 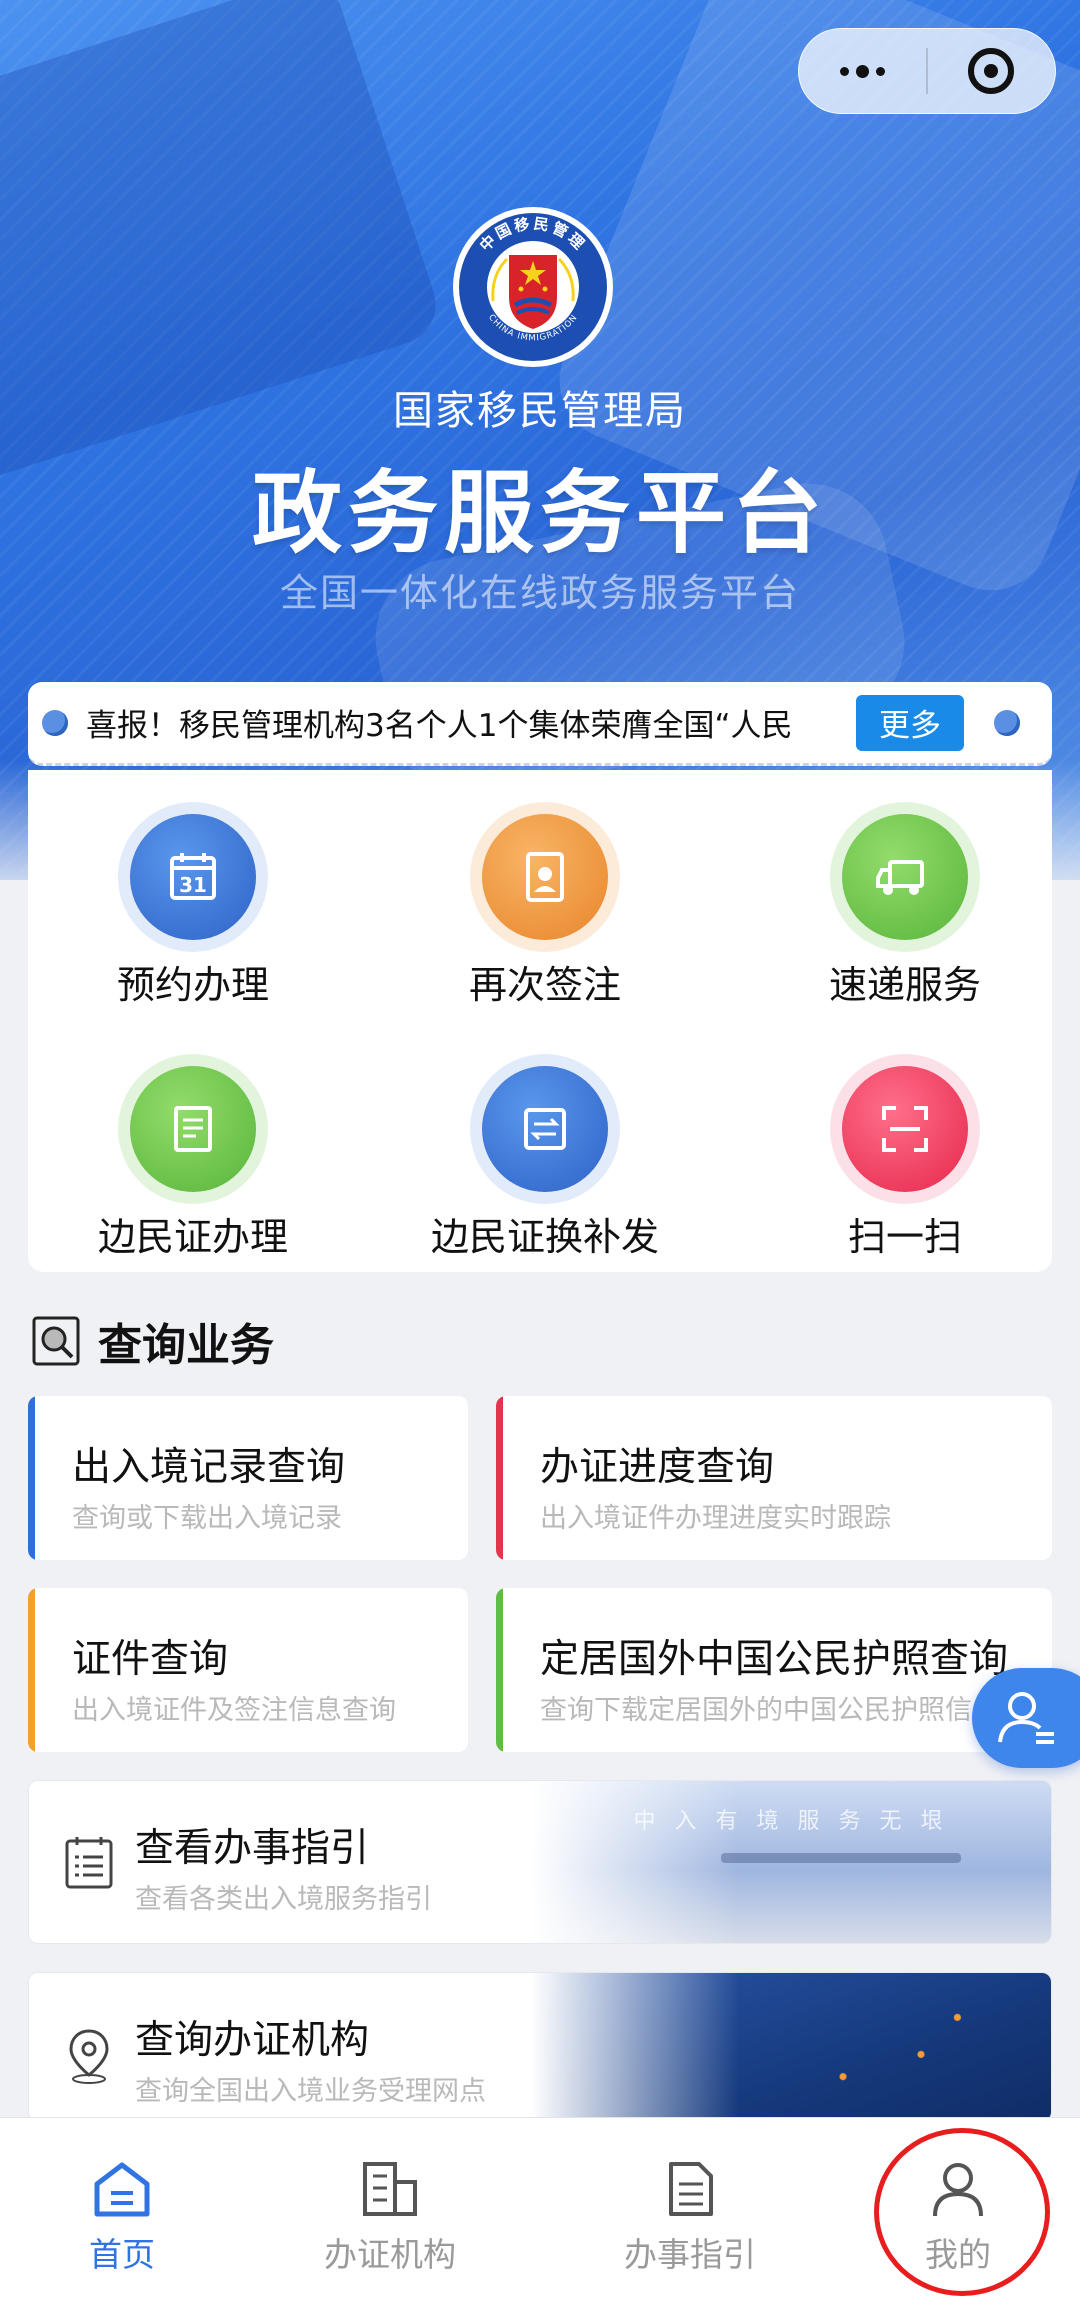 I want to click on location-pin-icon, so click(x=89, y=2056).